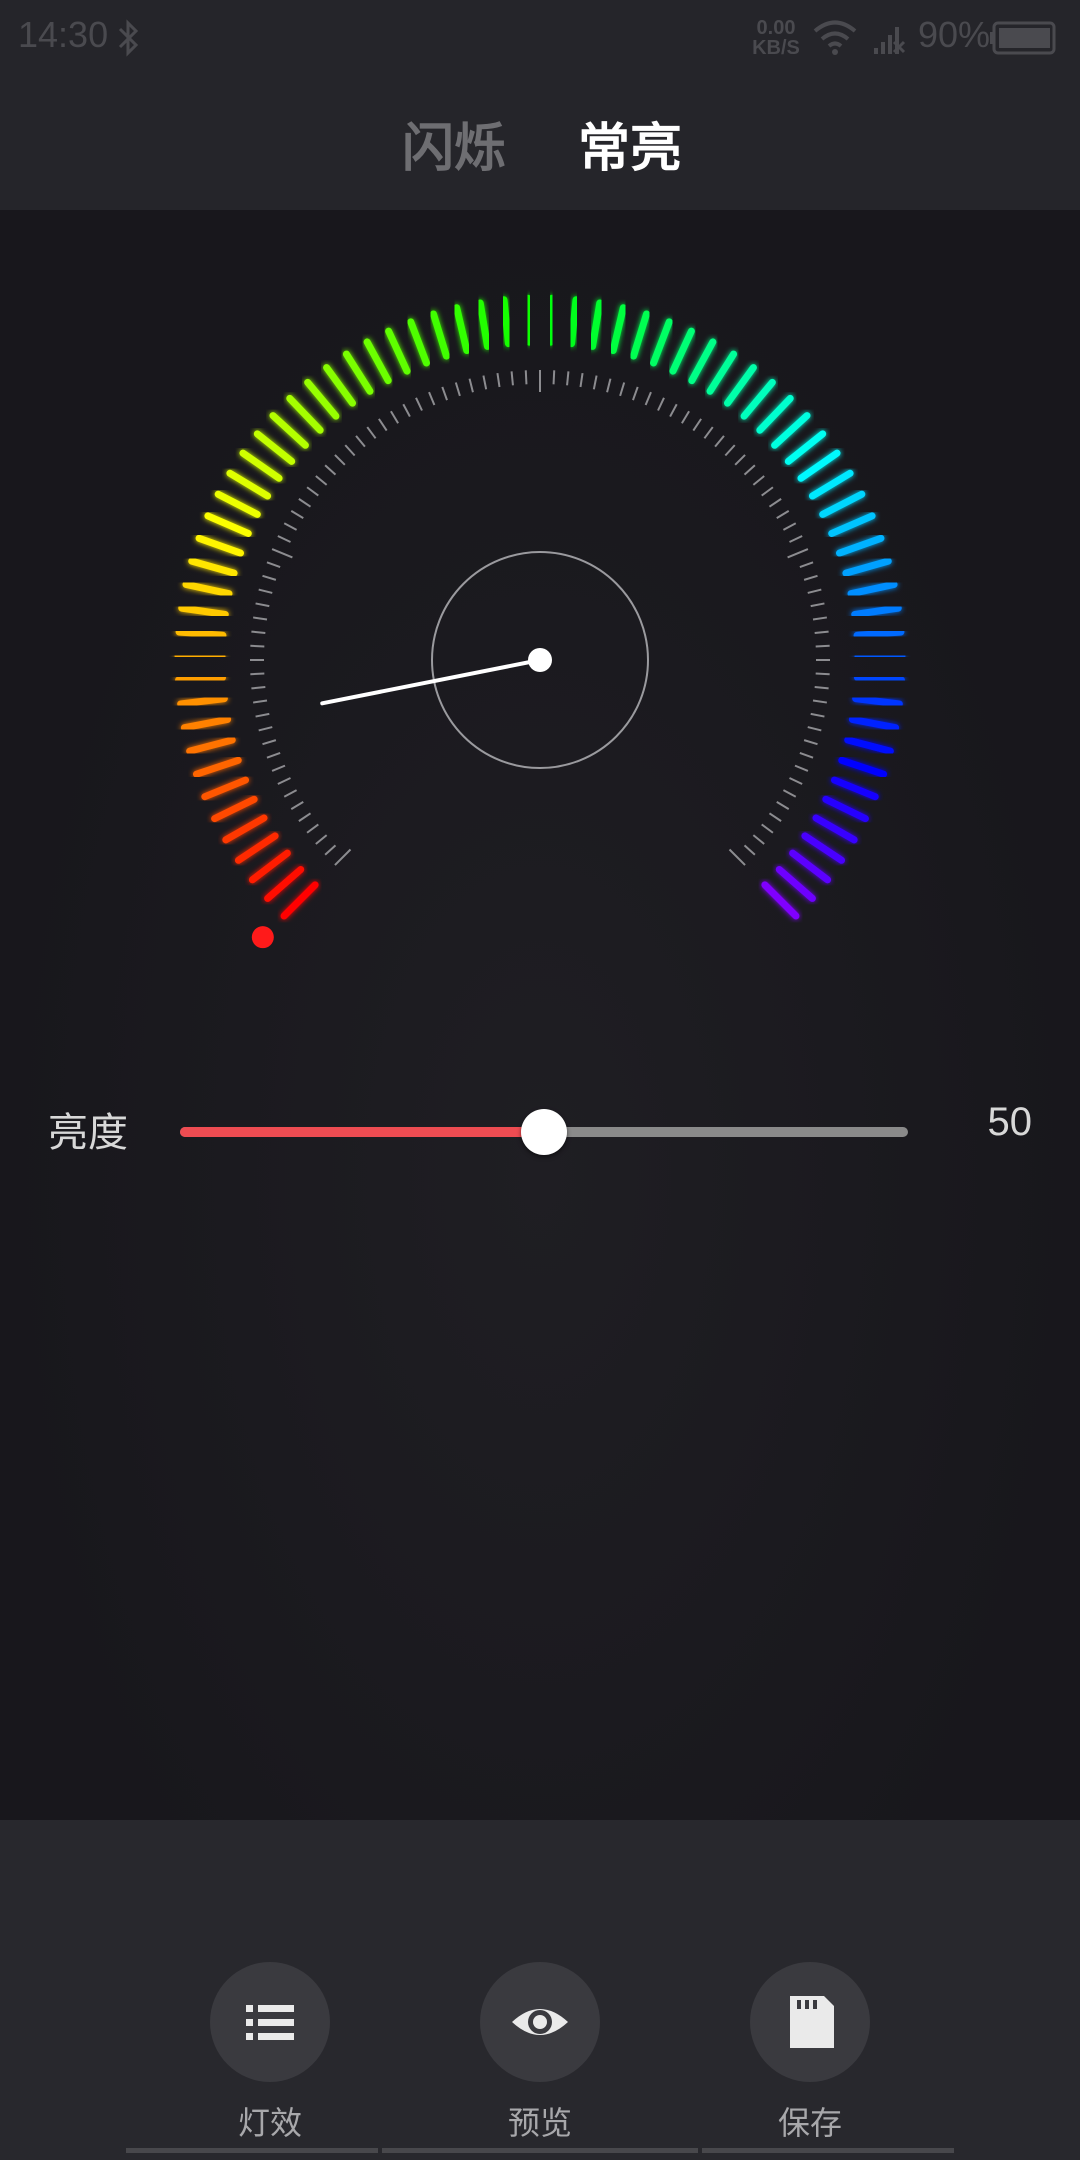  I want to click on effects-label: 灯效, so click(269, 2123).